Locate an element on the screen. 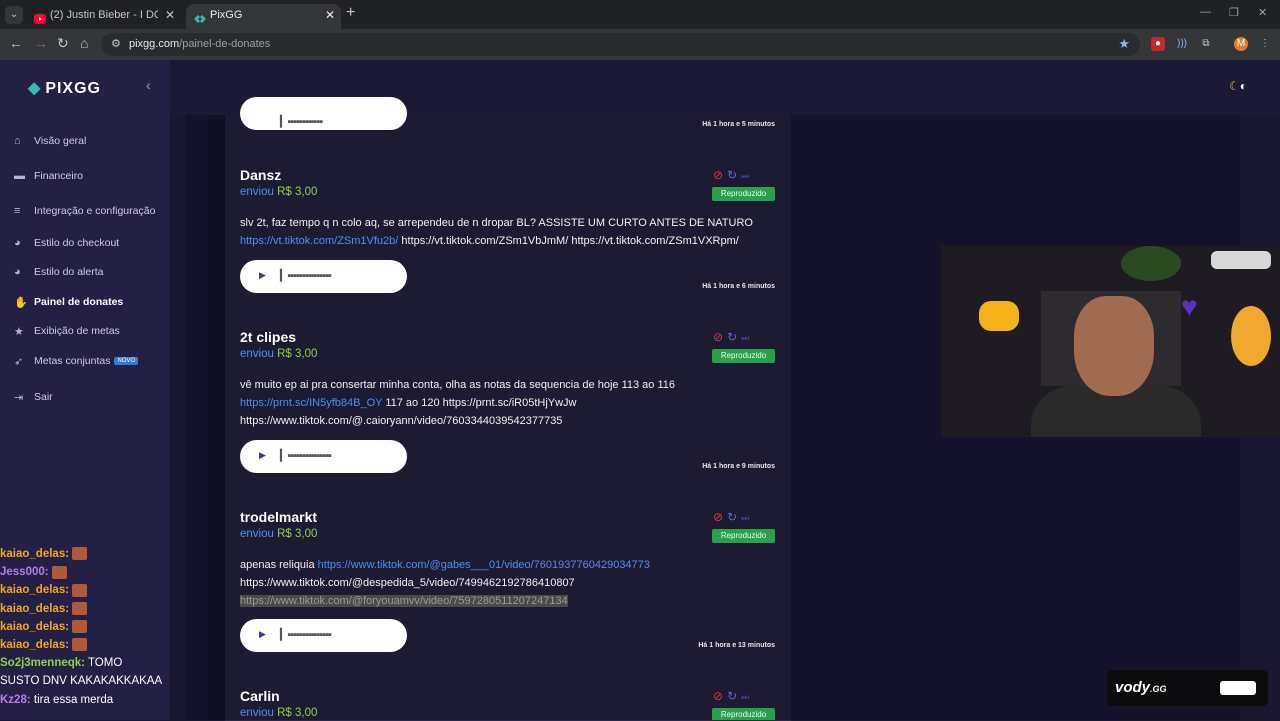 The width and height of the screenshot is (1280, 721). restore-icon: ❐ is located at coordinates (1234, 12).